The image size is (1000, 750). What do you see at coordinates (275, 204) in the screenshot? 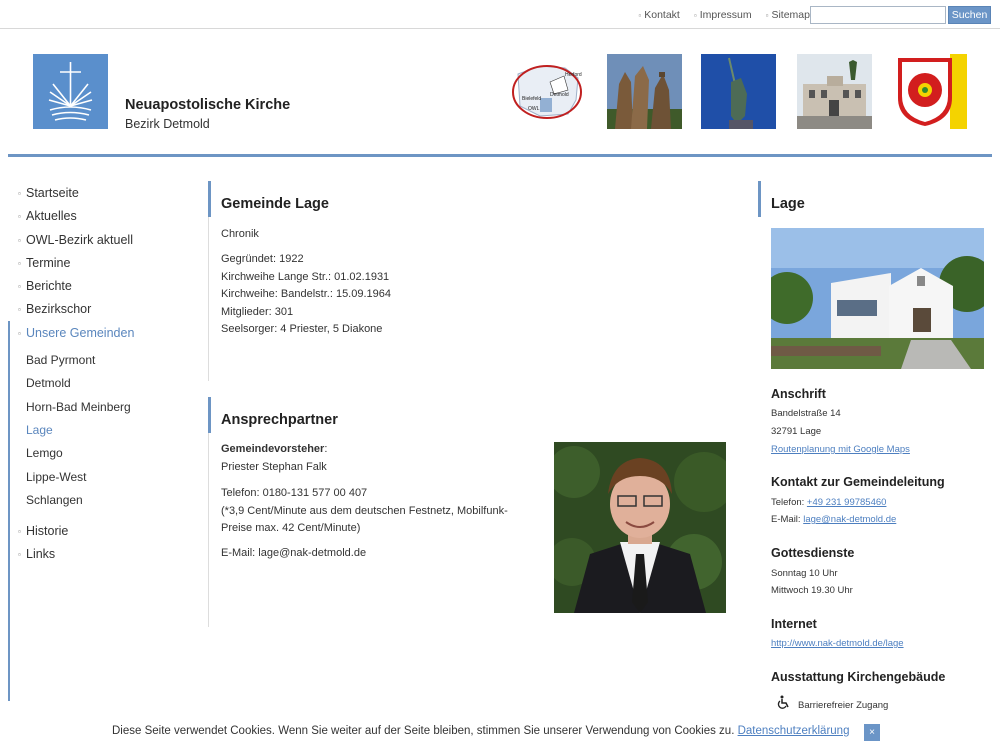
I see `page-title: Gemeinde Lage` at bounding box center [275, 204].